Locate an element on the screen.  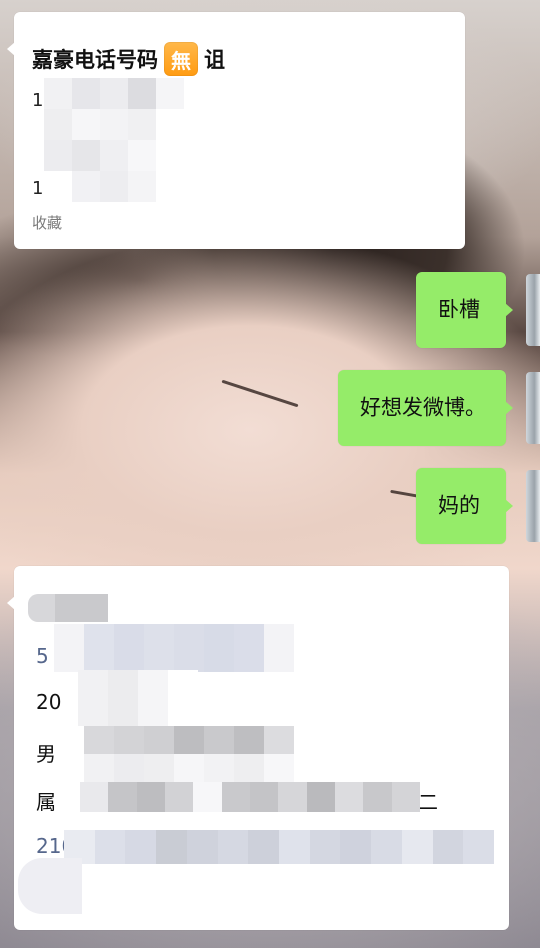
outgoing-message: 妈的 is located at coordinates (464, 506).